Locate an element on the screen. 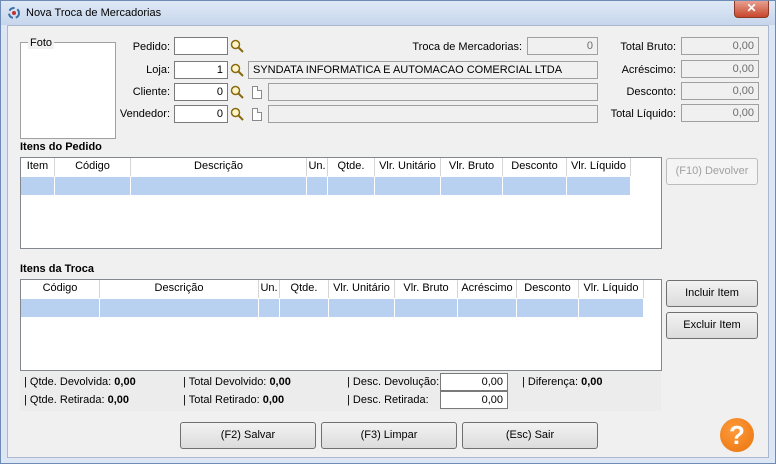  loja-input: 1 is located at coordinates (201, 70).